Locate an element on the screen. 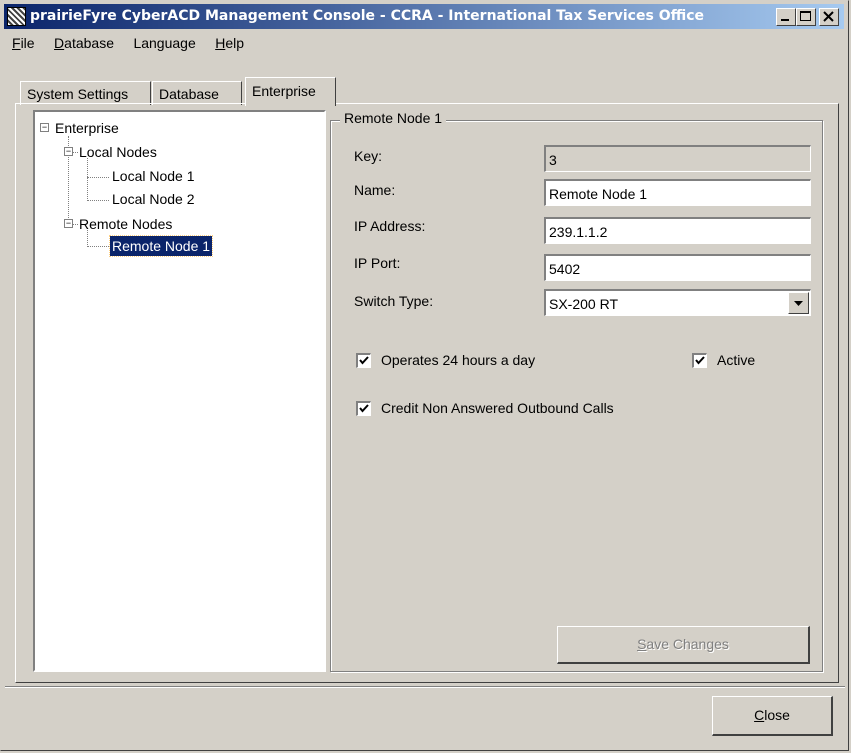 The image size is (851, 753). active-label: Active is located at coordinates (736, 360).